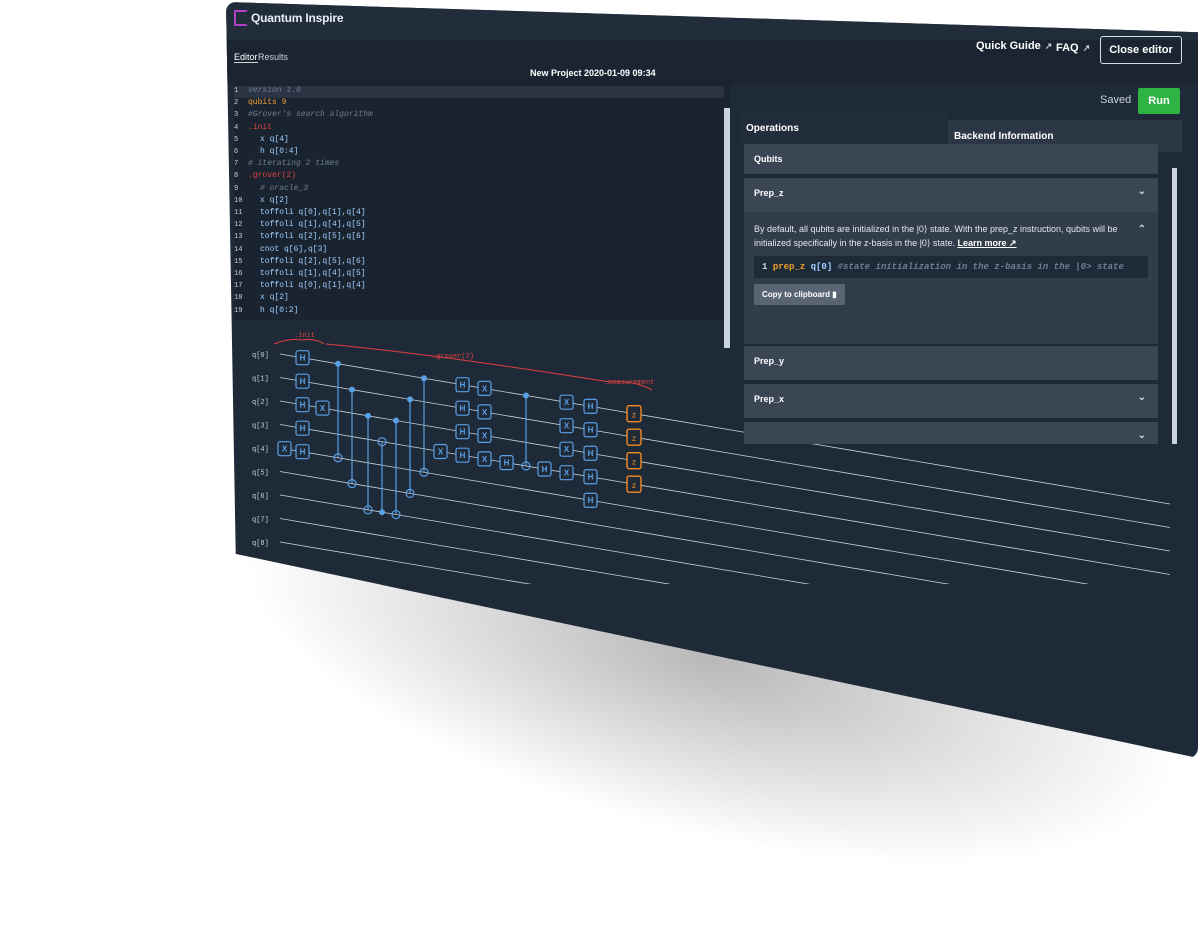 This screenshot has height=940, width=1200. I want to click on code-text: # iterating 2 times, so click(294, 164).